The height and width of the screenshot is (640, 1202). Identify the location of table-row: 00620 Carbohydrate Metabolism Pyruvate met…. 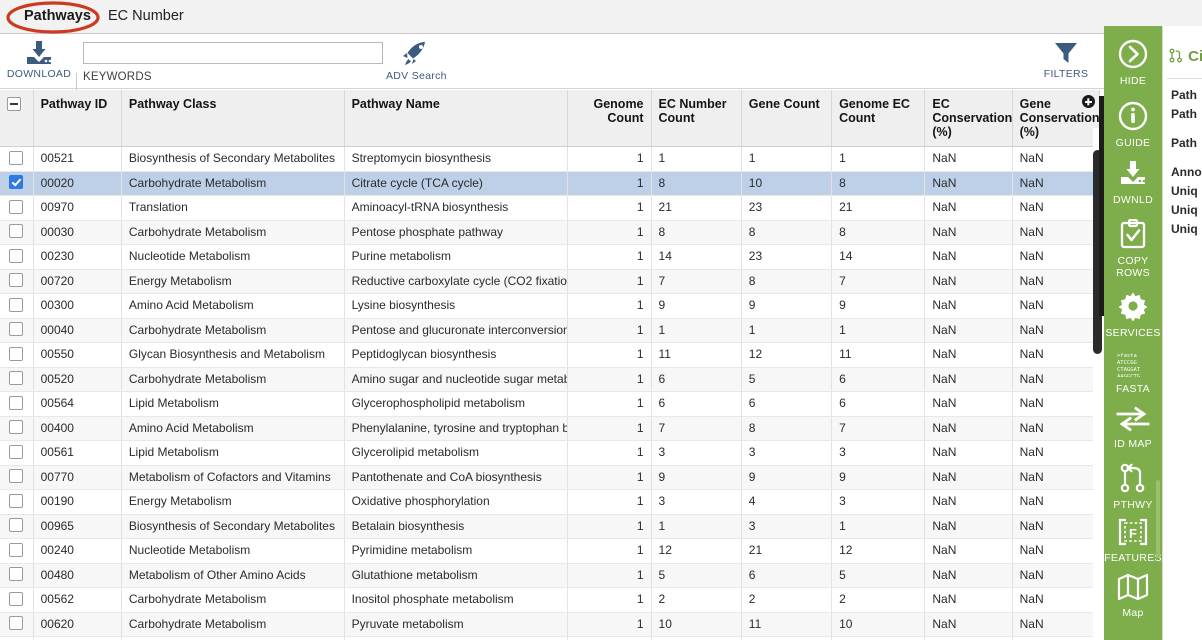
(550, 624).